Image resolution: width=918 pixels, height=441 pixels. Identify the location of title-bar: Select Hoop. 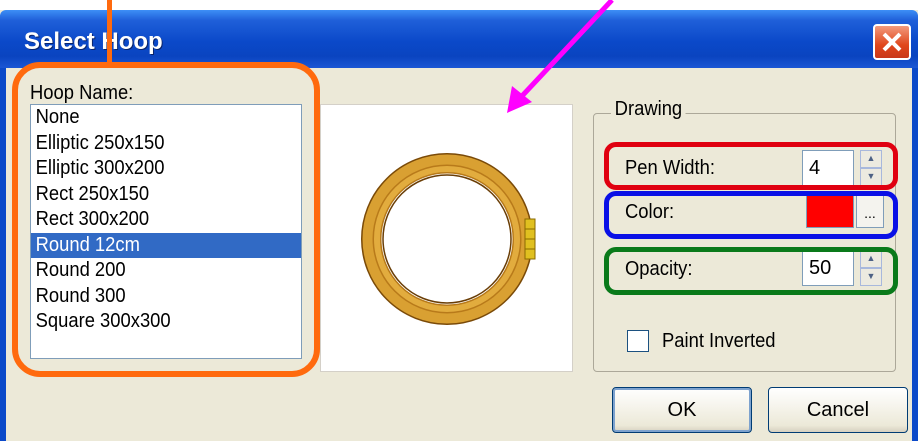
(459, 39).